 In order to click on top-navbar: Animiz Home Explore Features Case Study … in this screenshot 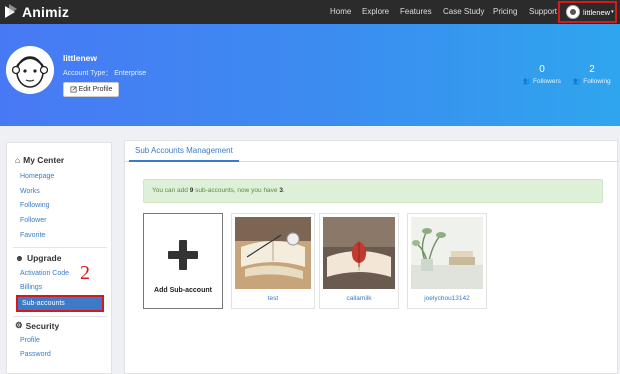, I will do `click(310, 12)`.